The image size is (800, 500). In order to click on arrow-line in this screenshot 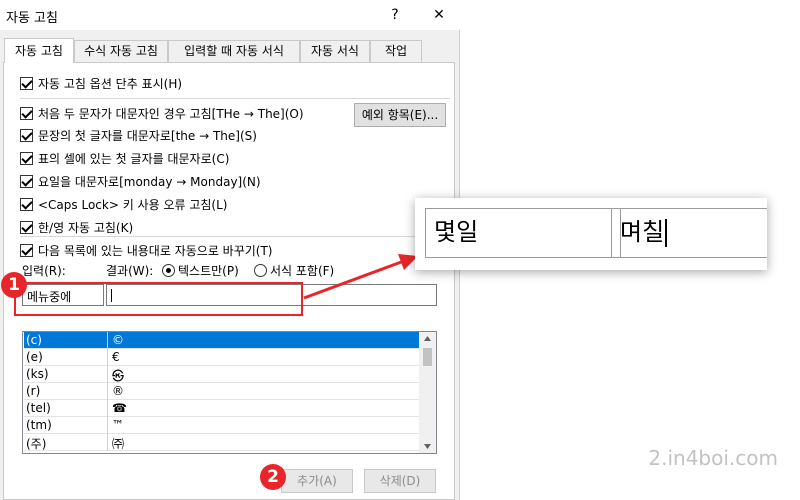, I will do `click(354, 279)`.